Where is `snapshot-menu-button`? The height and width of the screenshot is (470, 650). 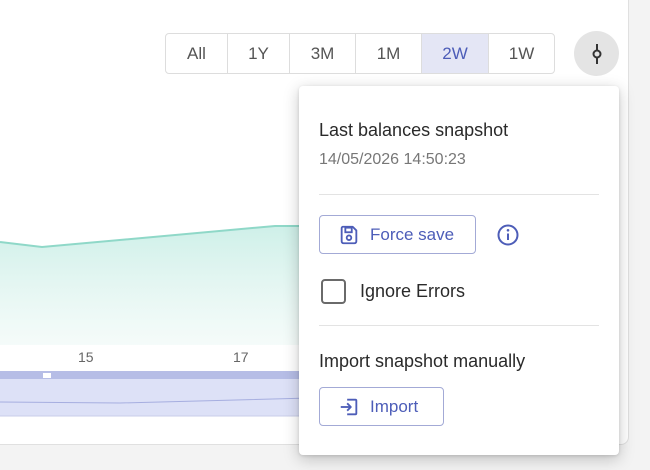
snapshot-menu-button is located at coordinates (596, 53).